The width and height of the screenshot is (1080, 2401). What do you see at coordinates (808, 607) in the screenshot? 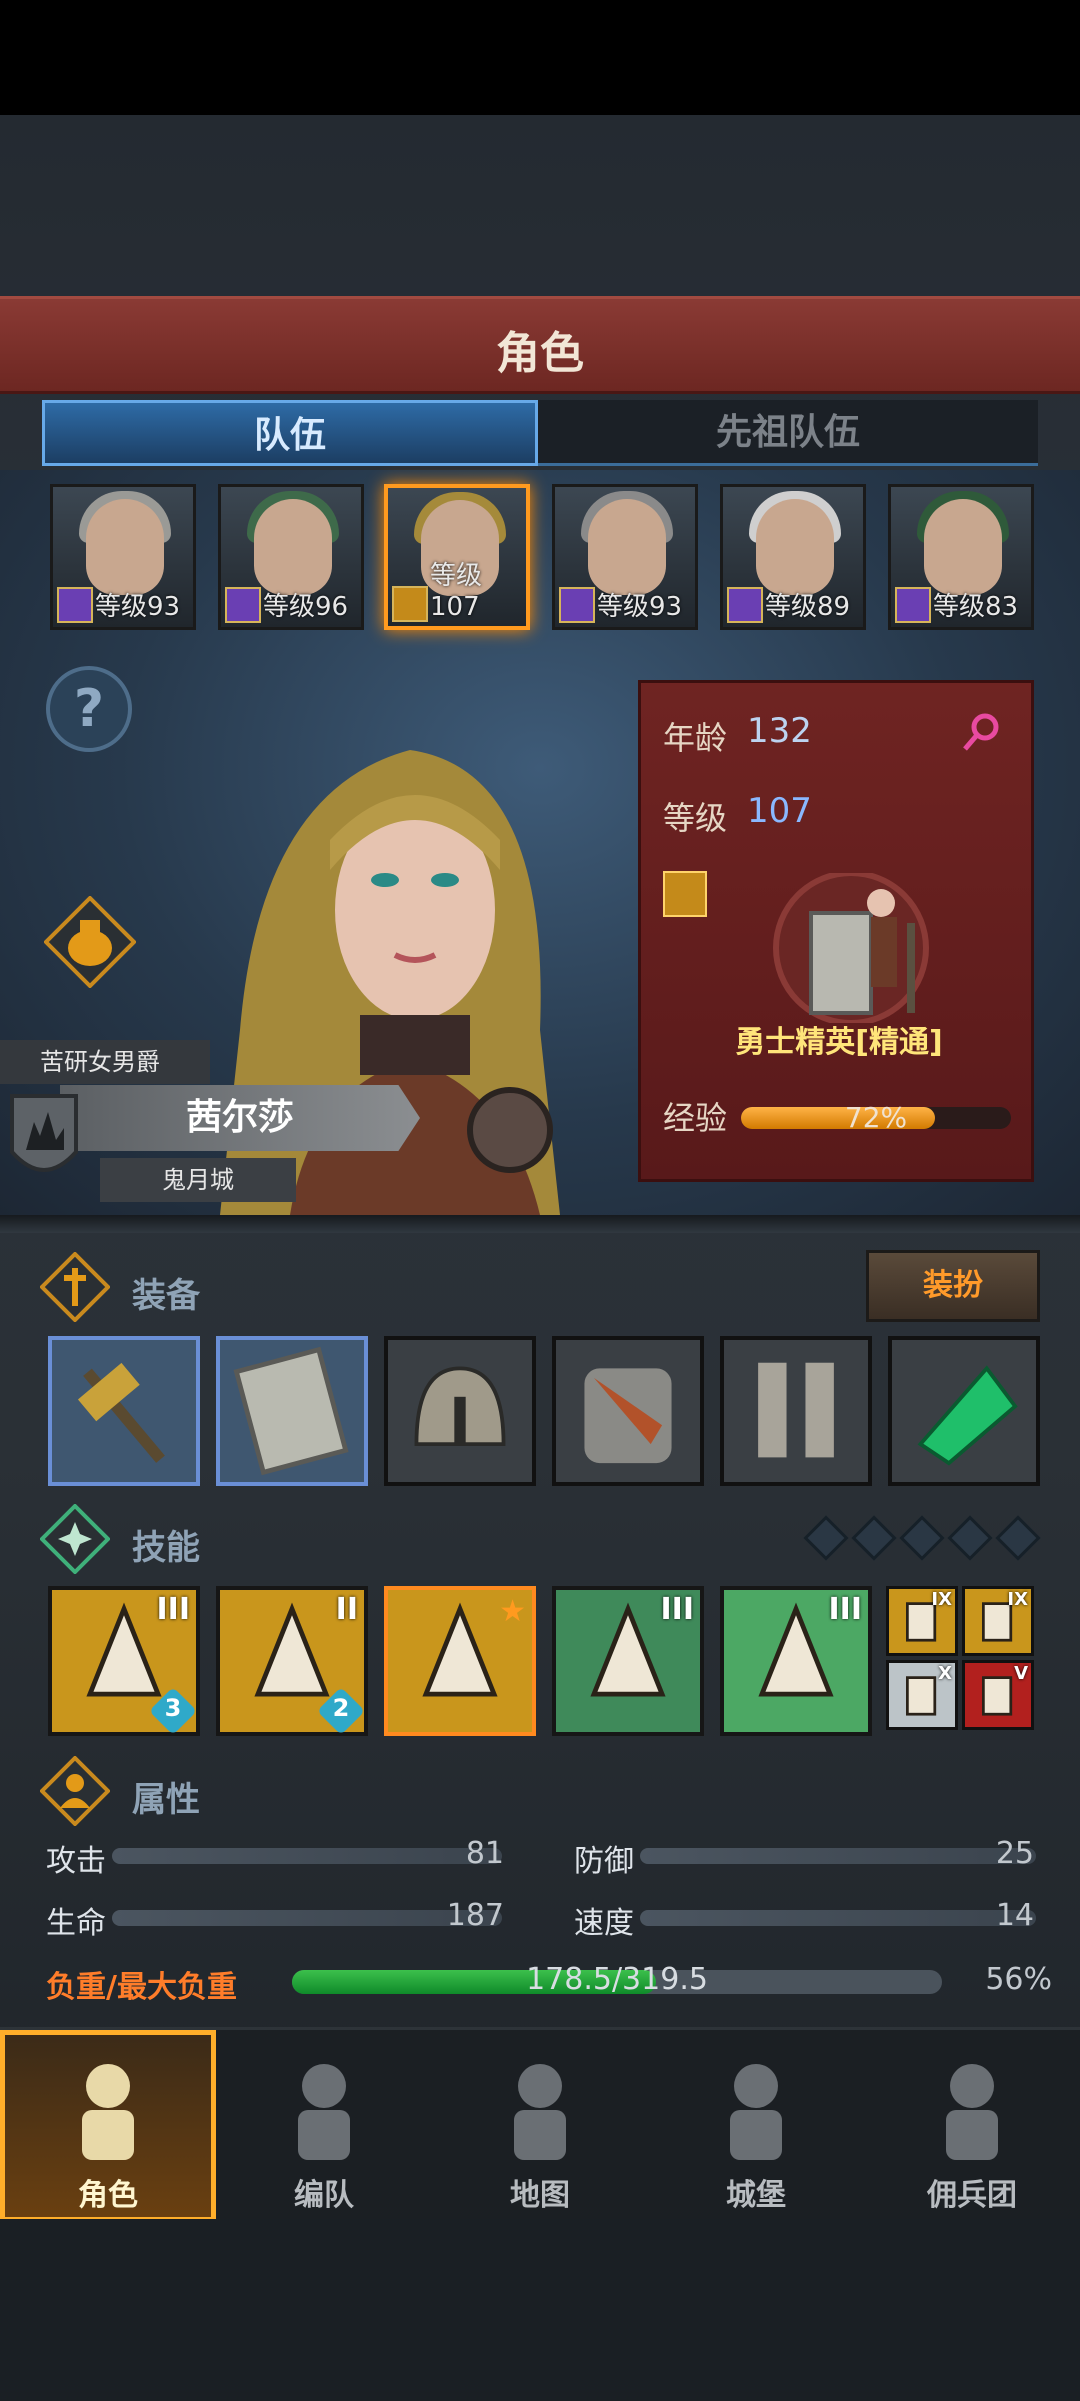
I see `portrait-level: 等级89` at bounding box center [808, 607].